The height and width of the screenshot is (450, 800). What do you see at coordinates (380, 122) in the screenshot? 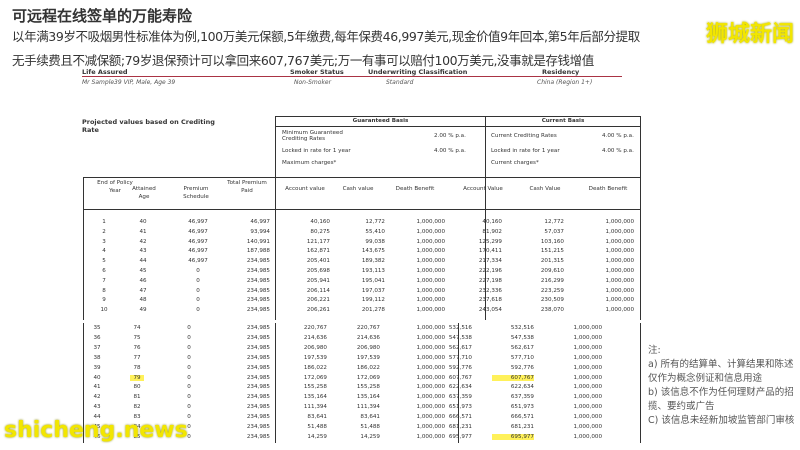
I see `guaranteed-title: Guaranteed Basis` at bounding box center [380, 122].